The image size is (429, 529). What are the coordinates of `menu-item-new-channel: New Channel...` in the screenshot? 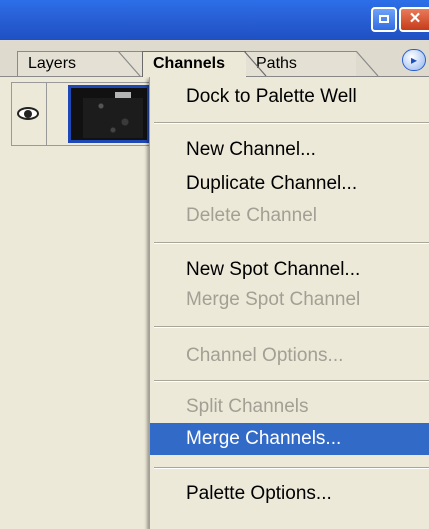 It's located at (289, 150).